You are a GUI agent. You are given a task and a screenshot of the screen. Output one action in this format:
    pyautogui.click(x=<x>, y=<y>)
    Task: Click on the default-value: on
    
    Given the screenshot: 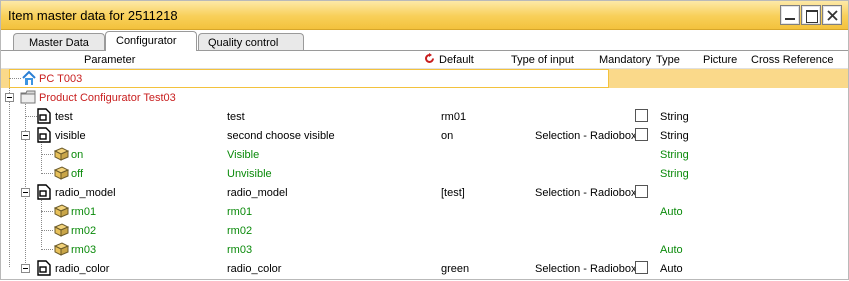 What is the action you would take?
    pyautogui.click(x=447, y=136)
    